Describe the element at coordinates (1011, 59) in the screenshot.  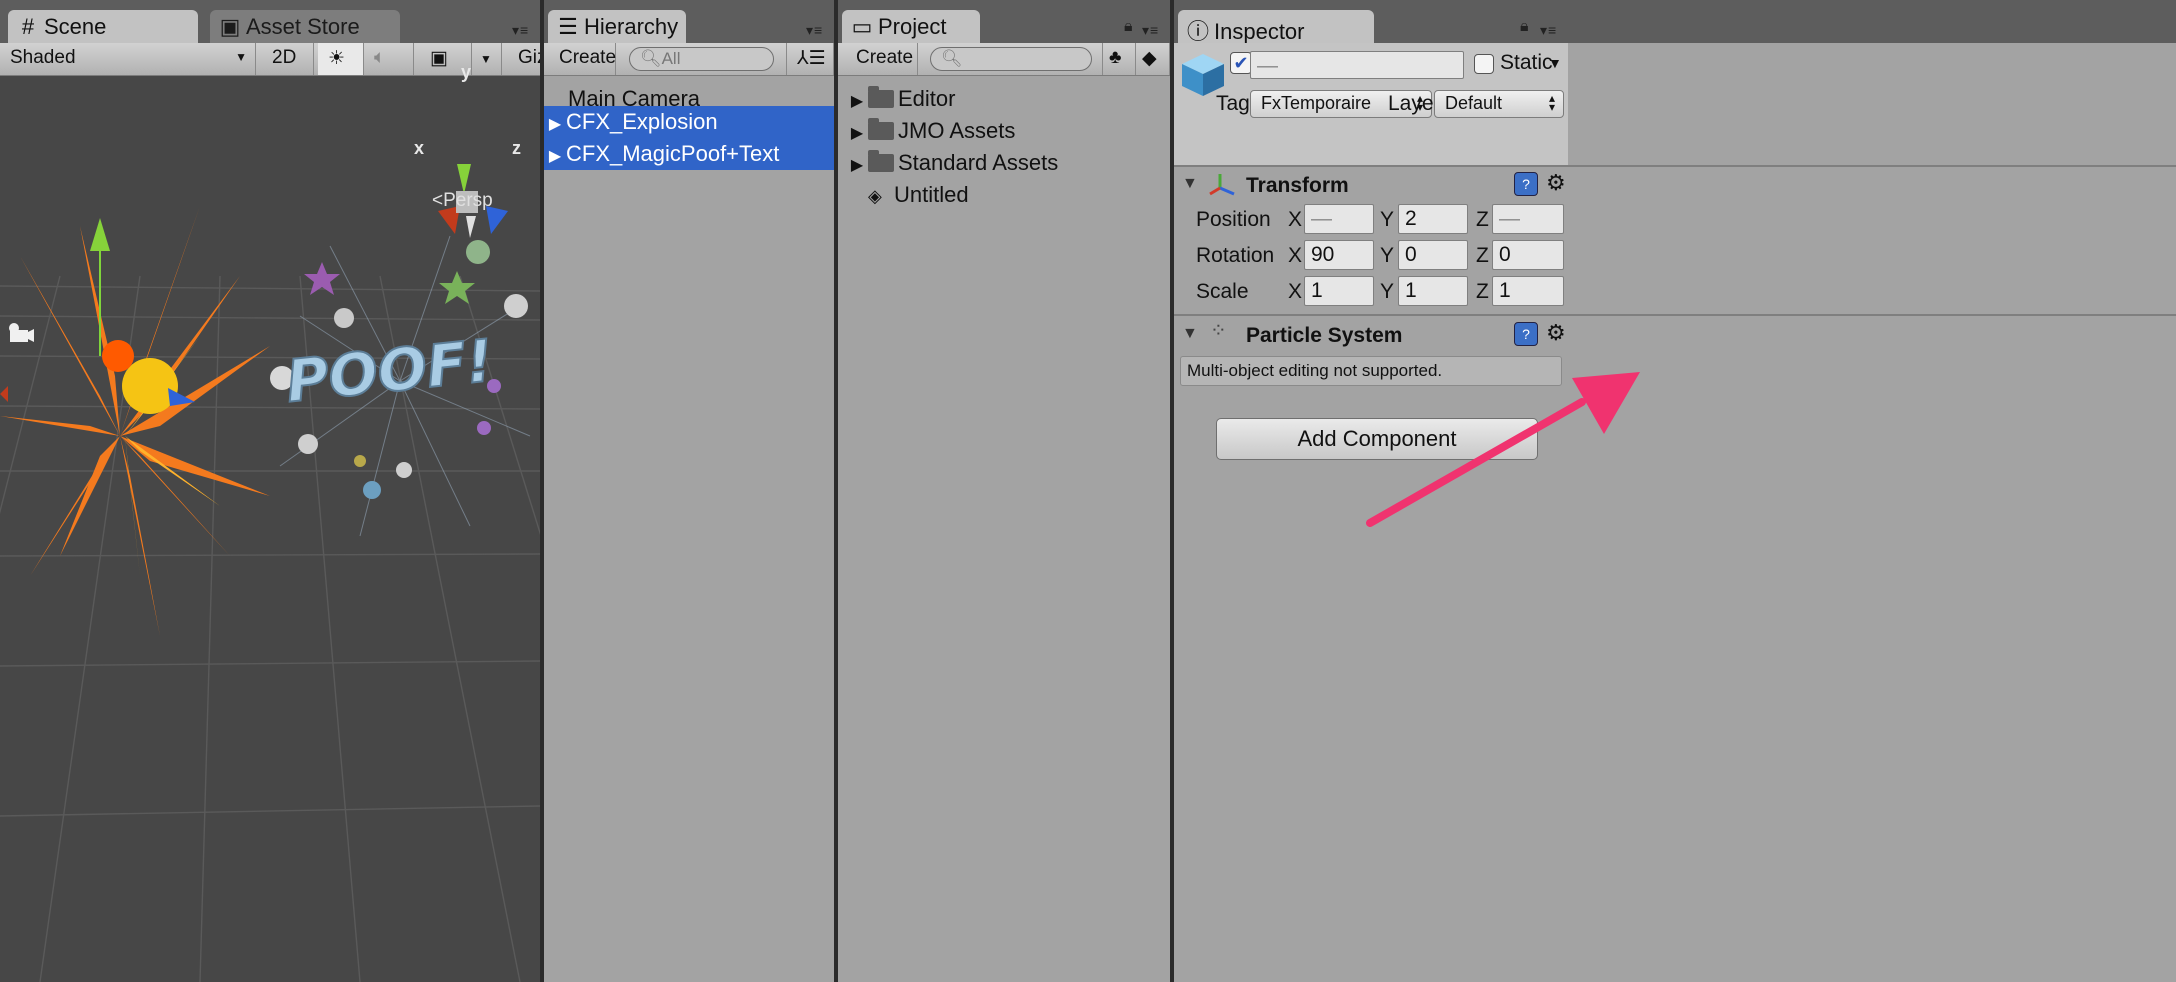
I see `project-search-input: 🔍︎` at that location.